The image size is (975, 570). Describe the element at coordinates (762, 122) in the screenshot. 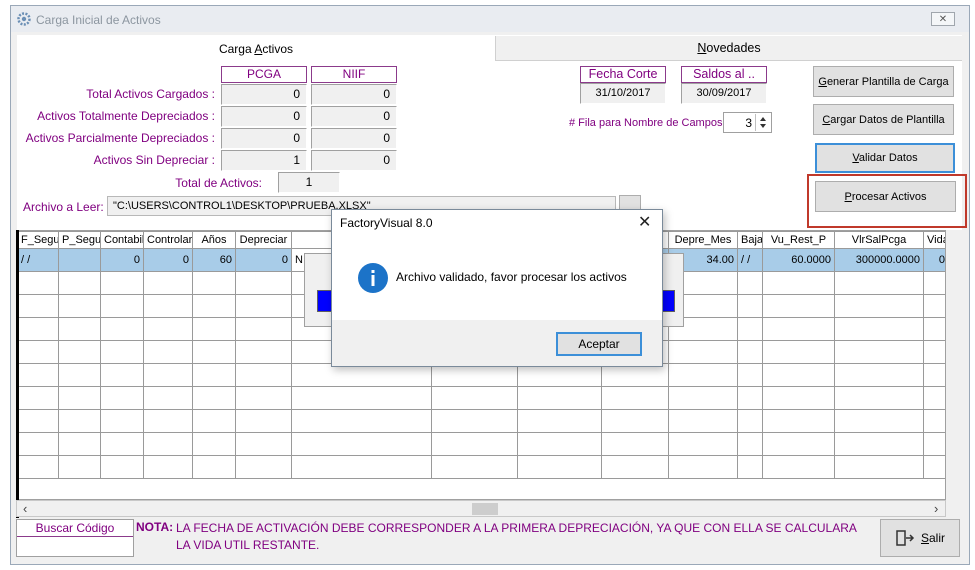

I see `stepper-arrows` at that location.